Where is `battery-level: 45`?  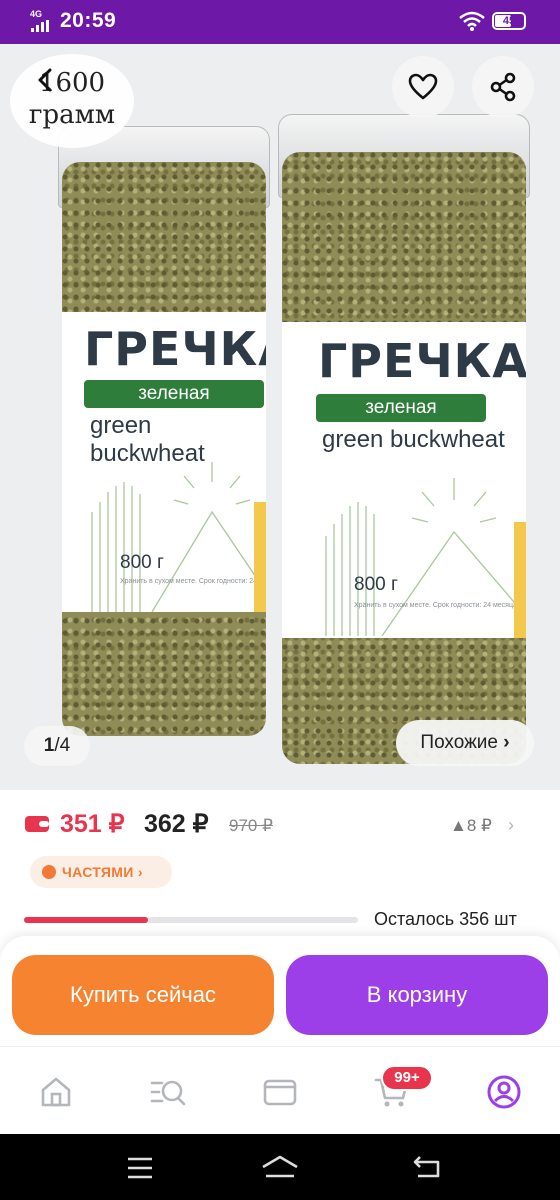
battery-level: 45 is located at coordinates (509, 21).